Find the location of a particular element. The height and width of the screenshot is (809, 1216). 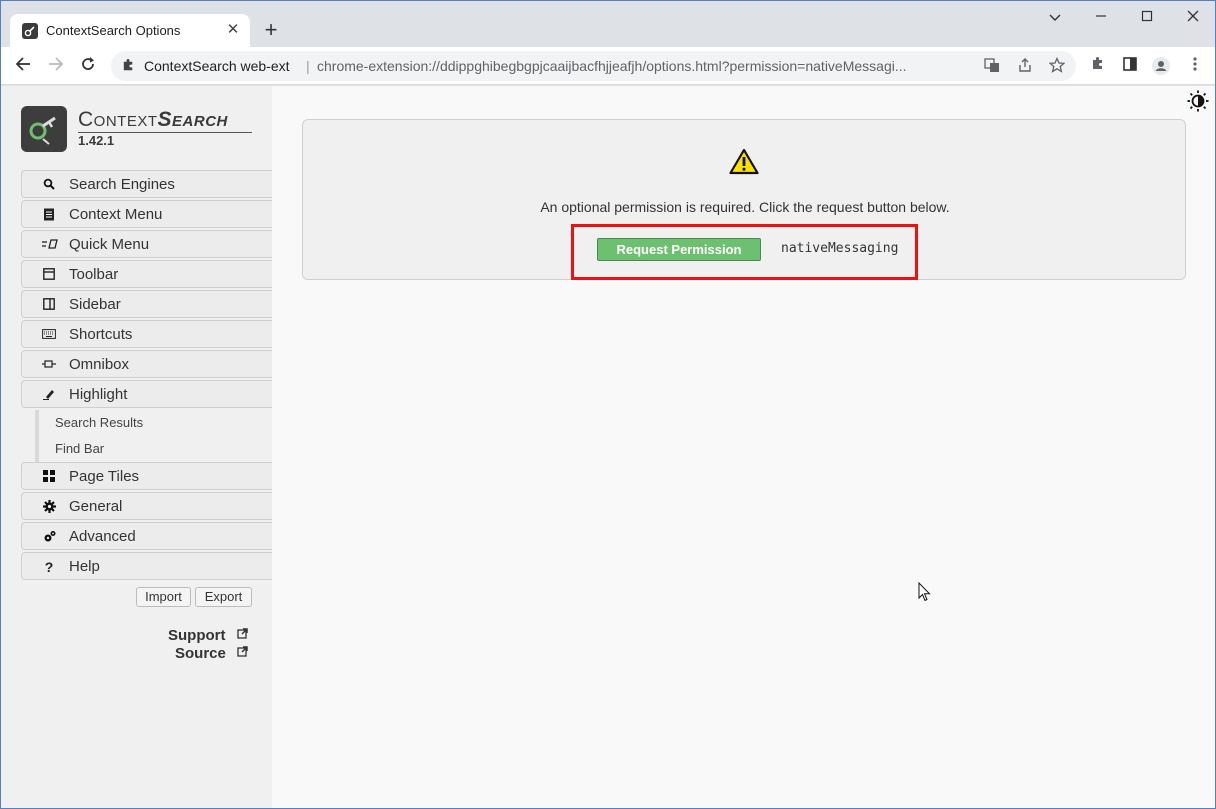

highlight-icon is located at coordinates (49, 395).